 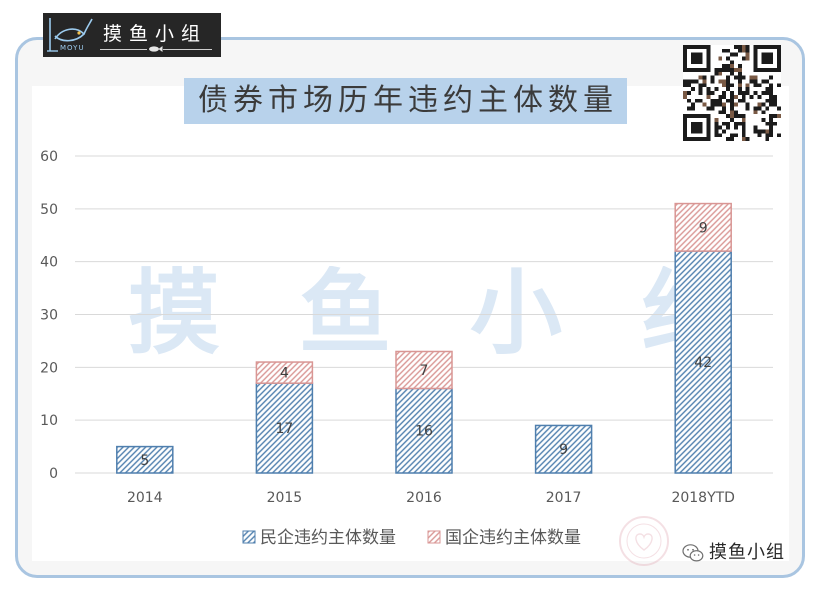 I want to click on data-label-private-enterprise-2018YTD: 42, so click(x=703, y=363).